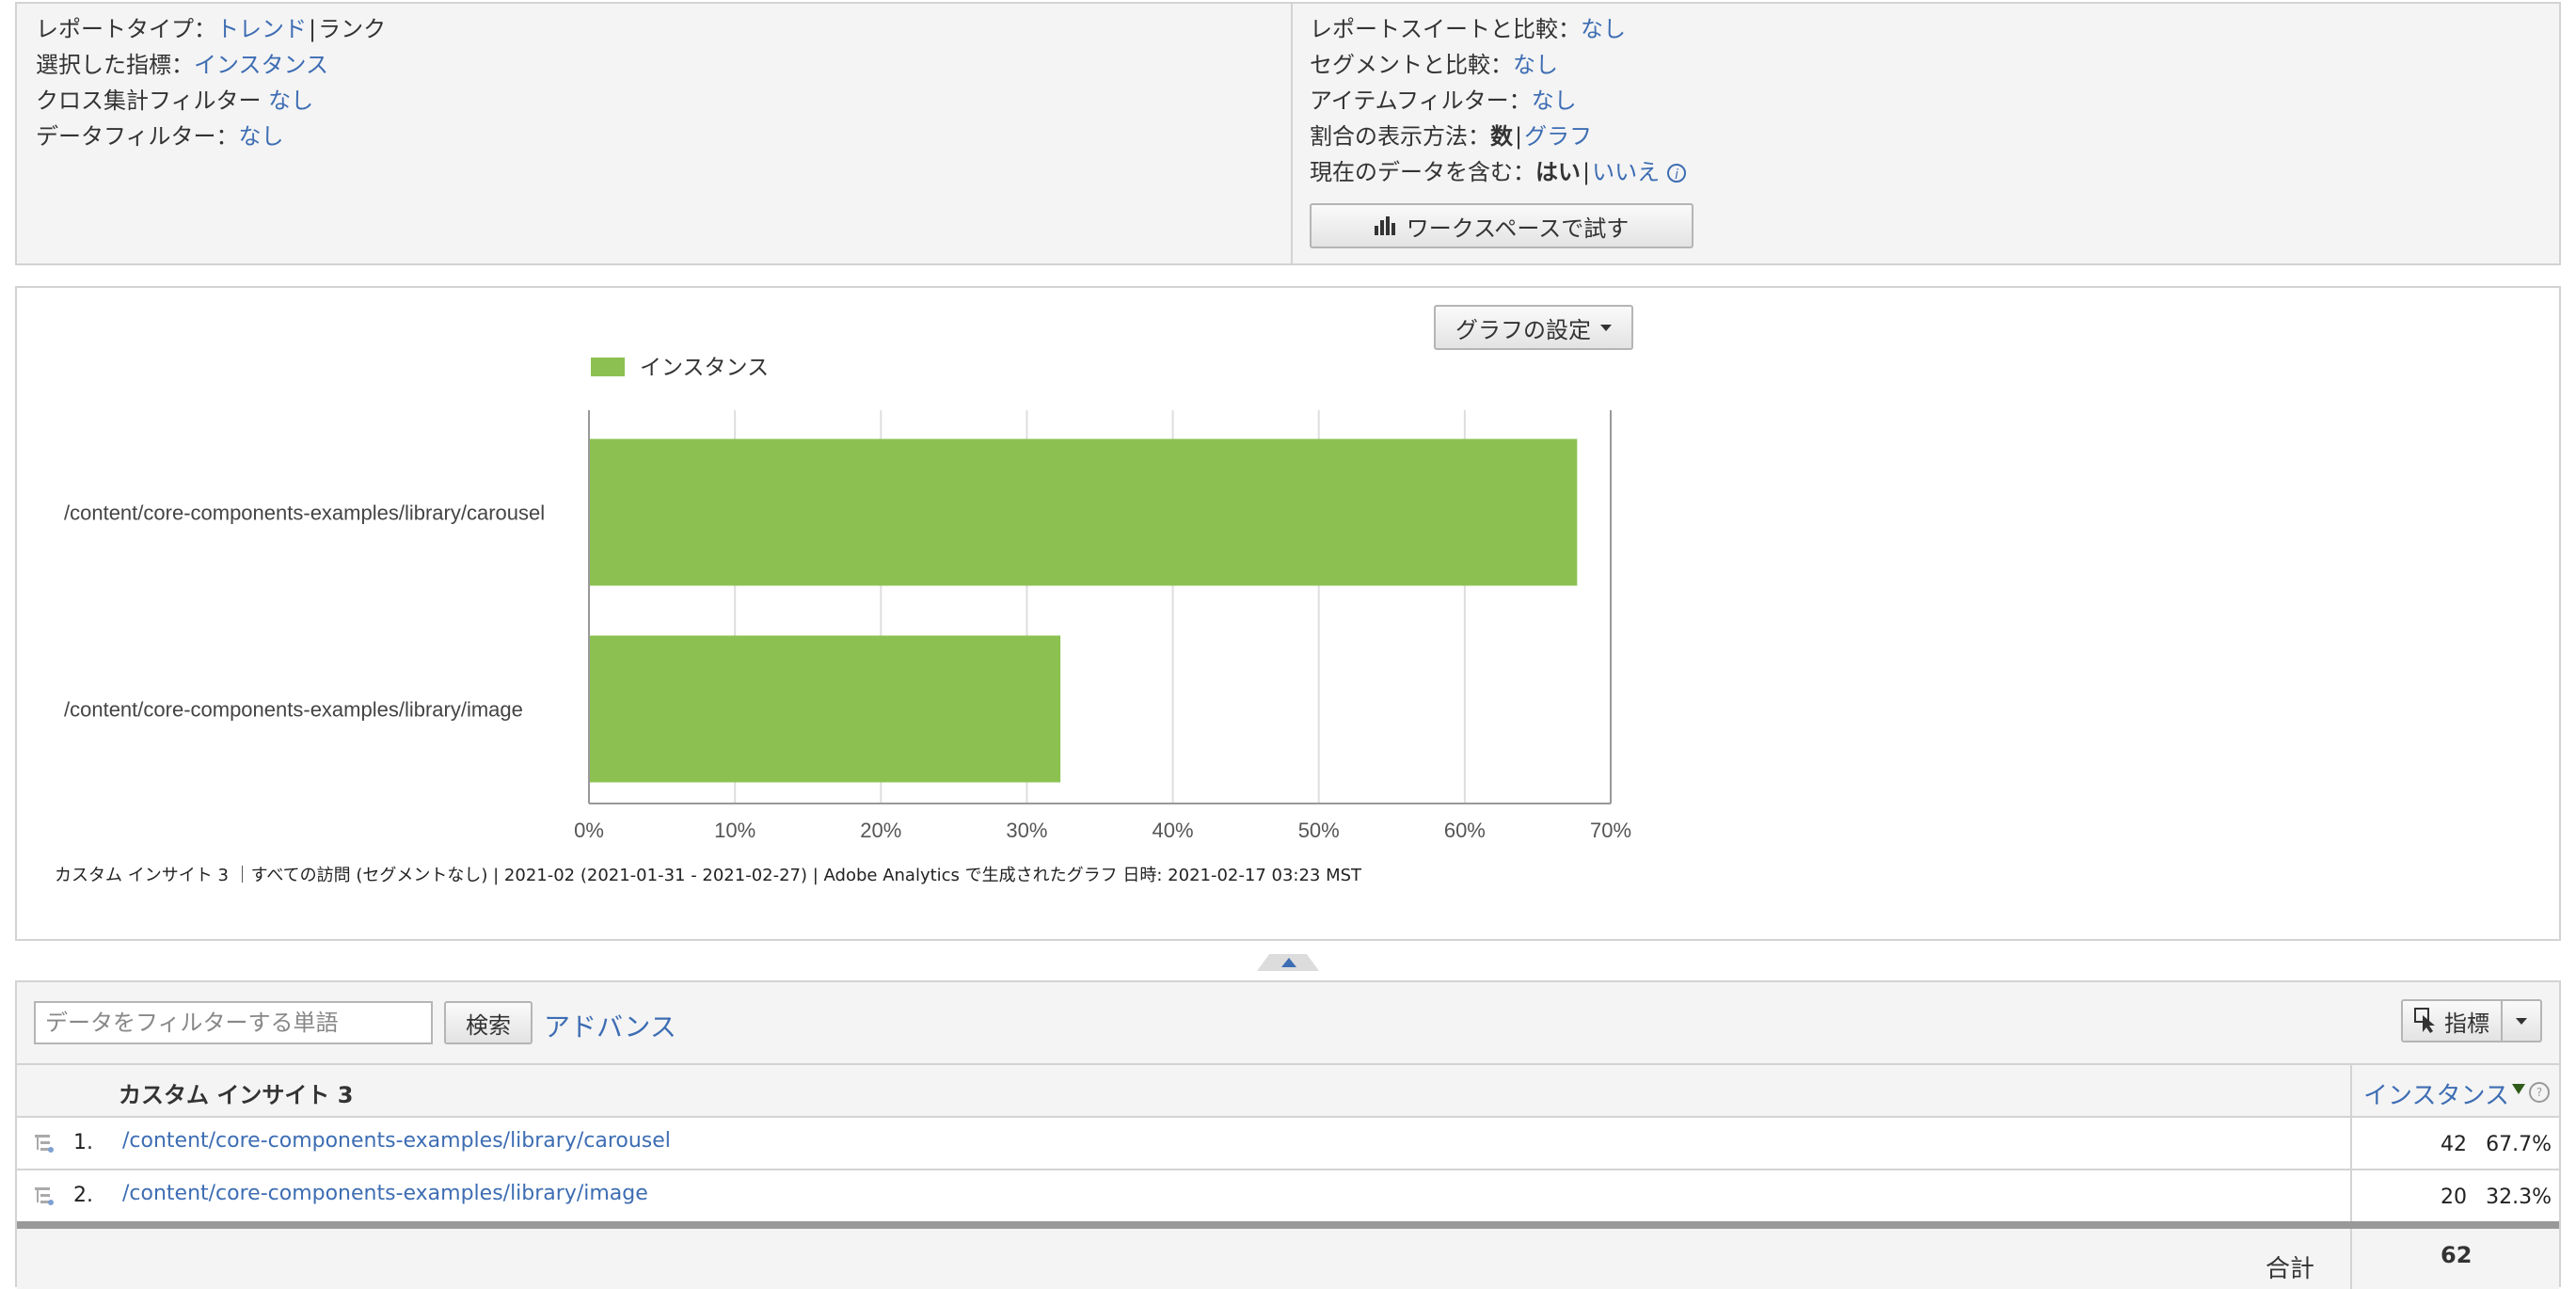 The image size is (2576, 1289). Describe the element at coordinates (137, 136) in the screenshot. I see `data-filter-label: データフィルター：` at that location.